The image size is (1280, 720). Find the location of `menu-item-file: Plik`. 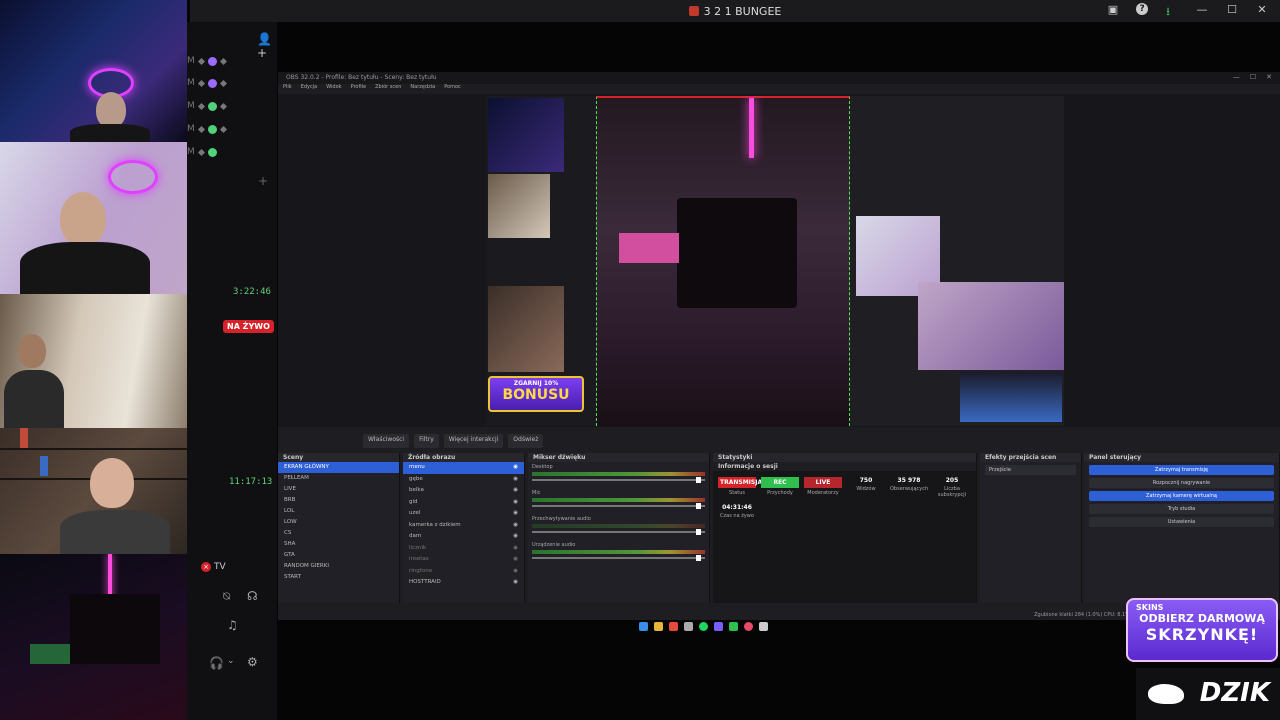

menu-item-file: Plik is located at coordinates (287, 89).